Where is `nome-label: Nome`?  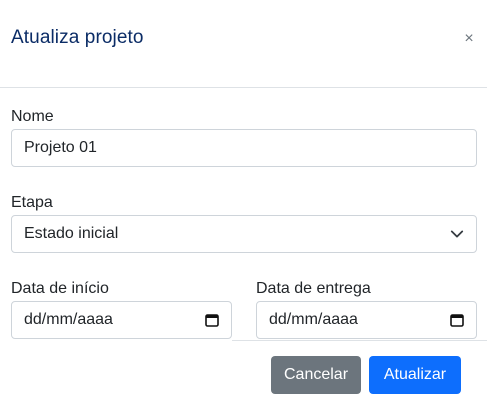
nome-label: Nome is located at coordinates (32, 116).